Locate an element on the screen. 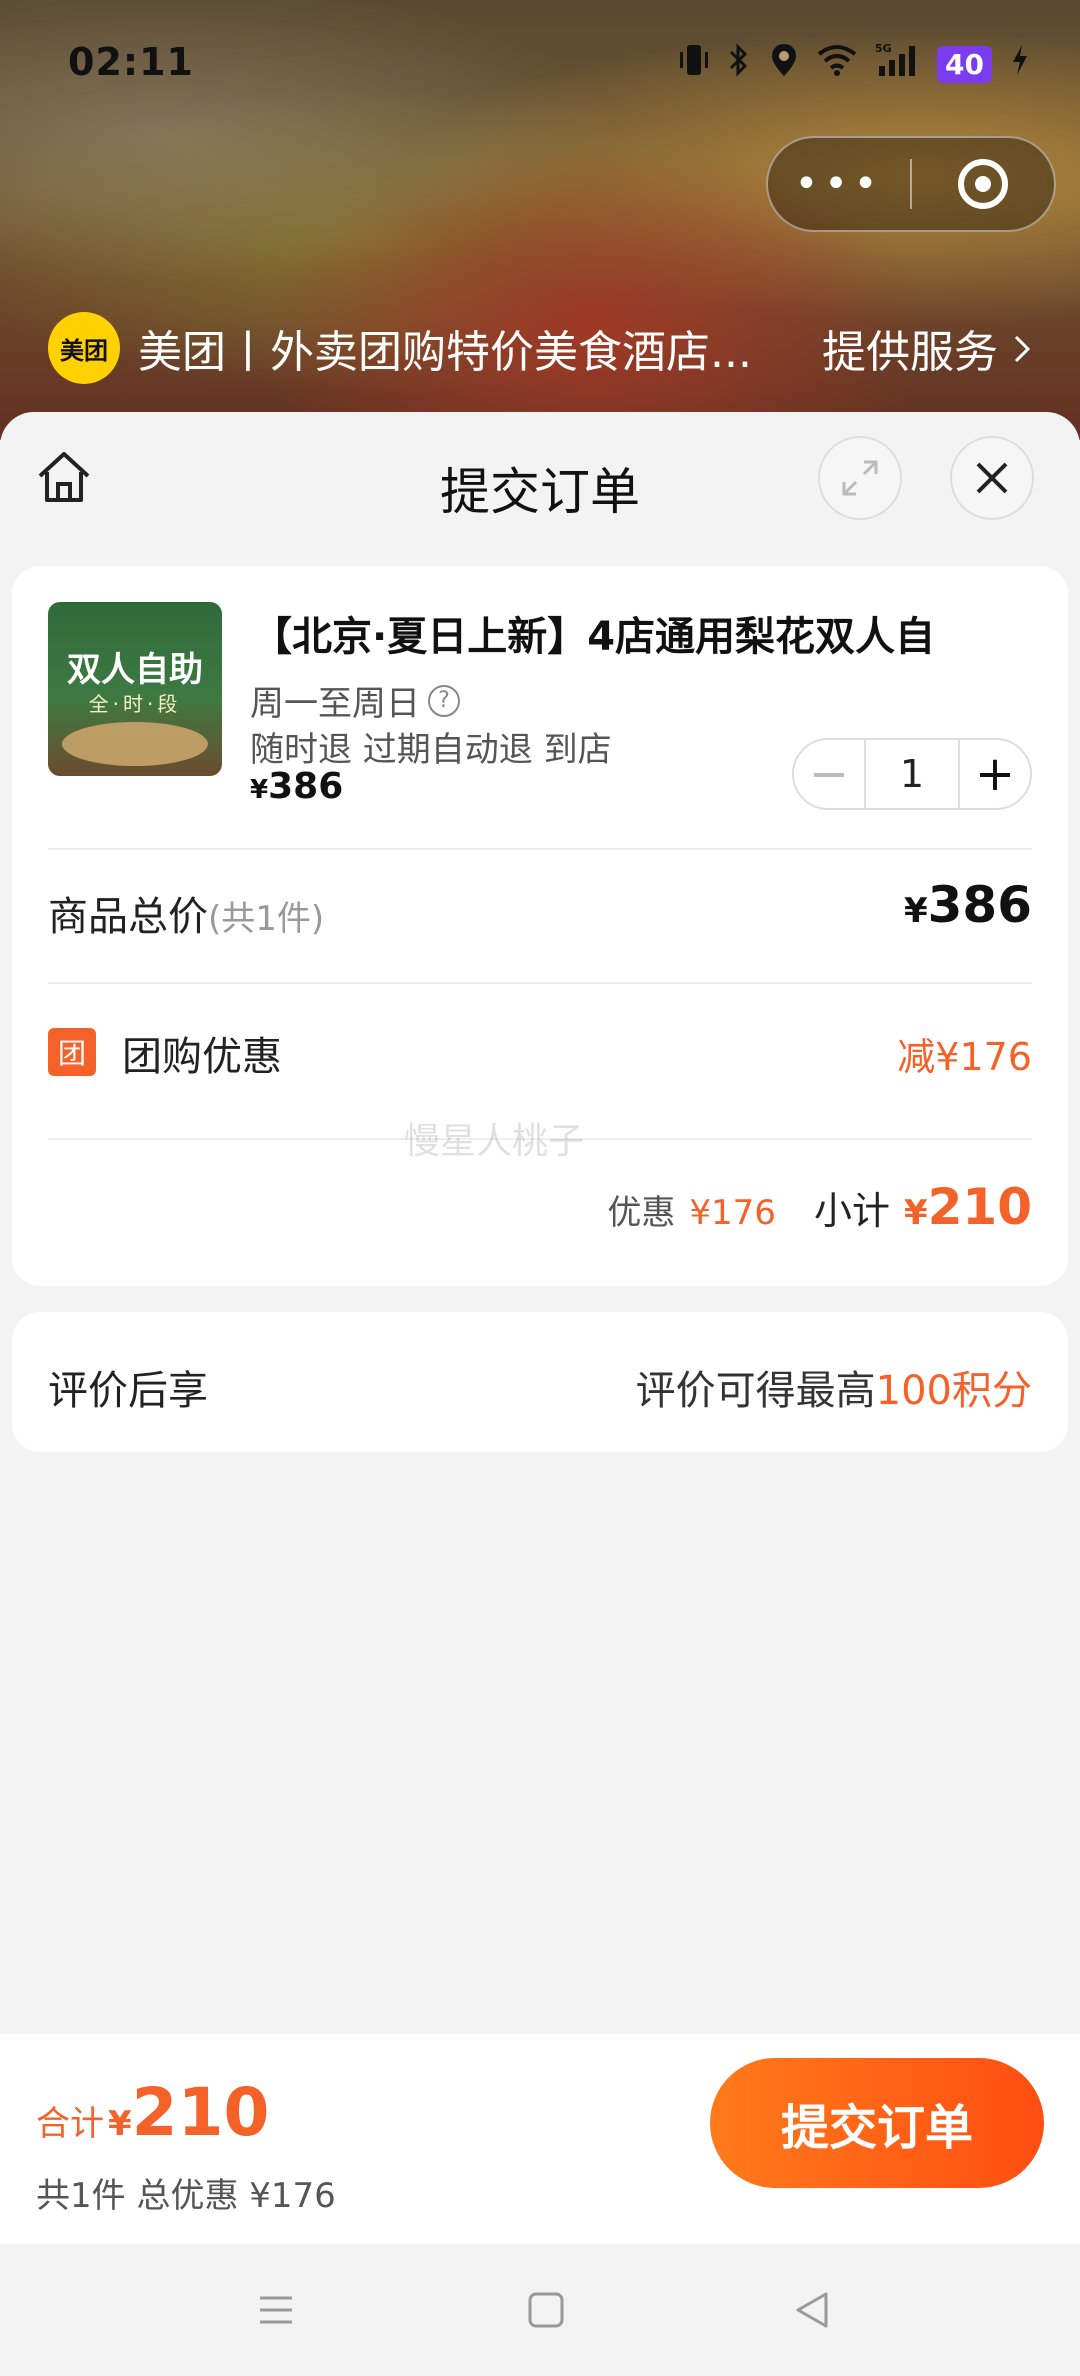  service-provider-bar: 美团 美团丨外卖团购特价美食酒店... 提供服务 is located at coordinates (540, 348).